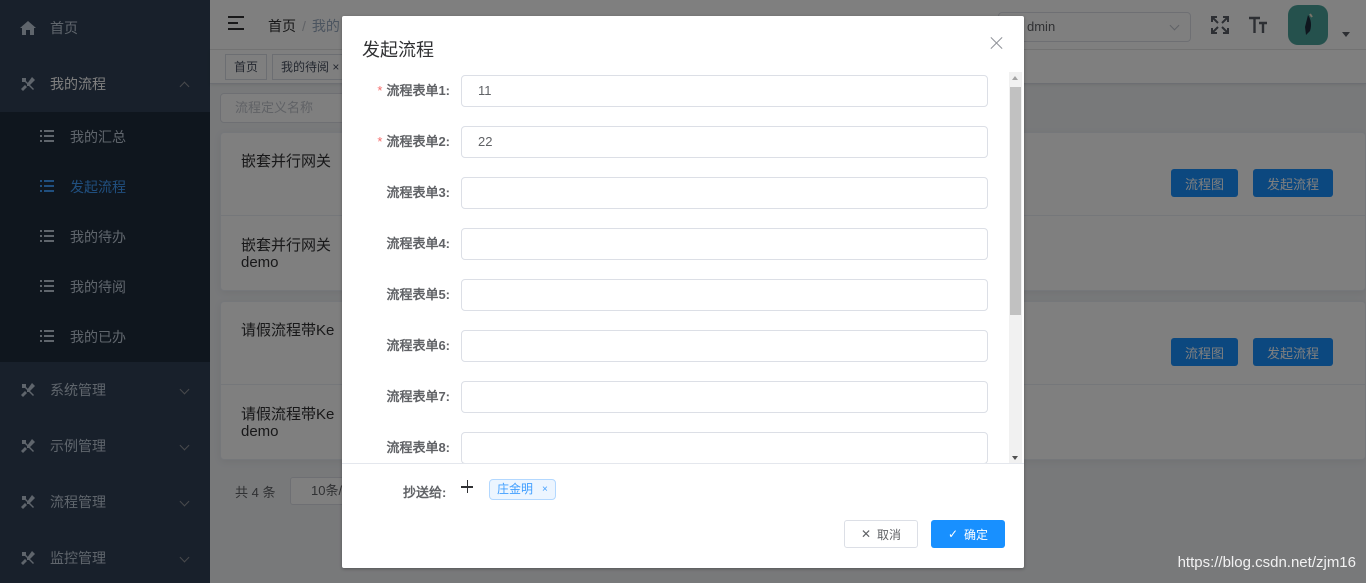  I want to click on form-field-1-input: 11, so click(724, 91).